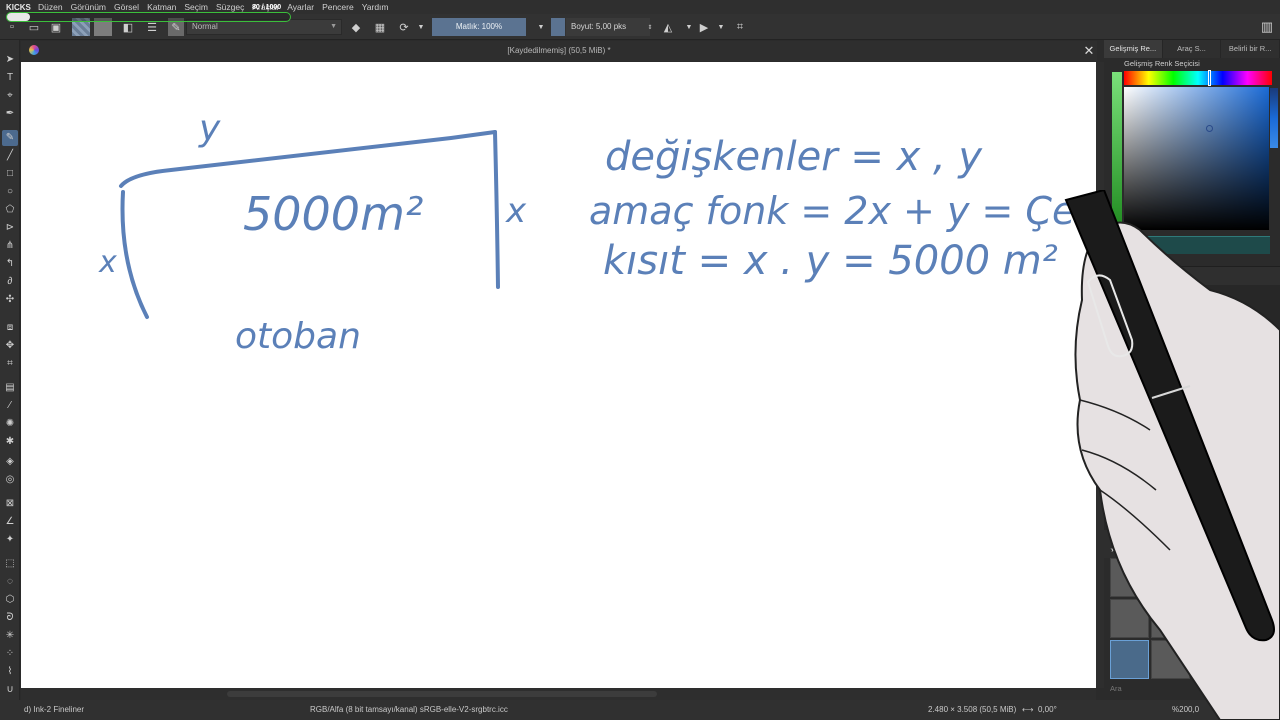 The width and height of the screenshot is (1280, 720). I want to click on fill-tool-icon: ◈, so click(10, 462).